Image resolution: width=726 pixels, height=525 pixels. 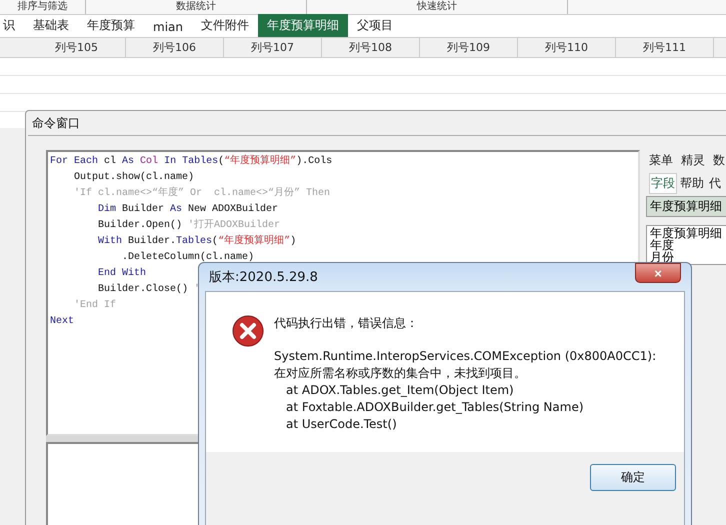 I want to click on window-title: 命令窗口, so click(x=56, y=123).